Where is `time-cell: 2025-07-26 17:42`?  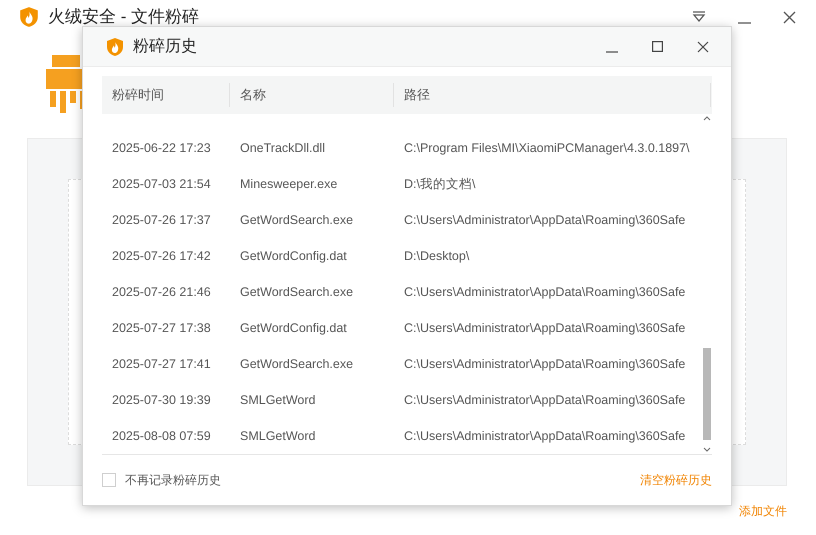
time-cell: 2025-07-26 17:42 is located at coordinates (161, 255).